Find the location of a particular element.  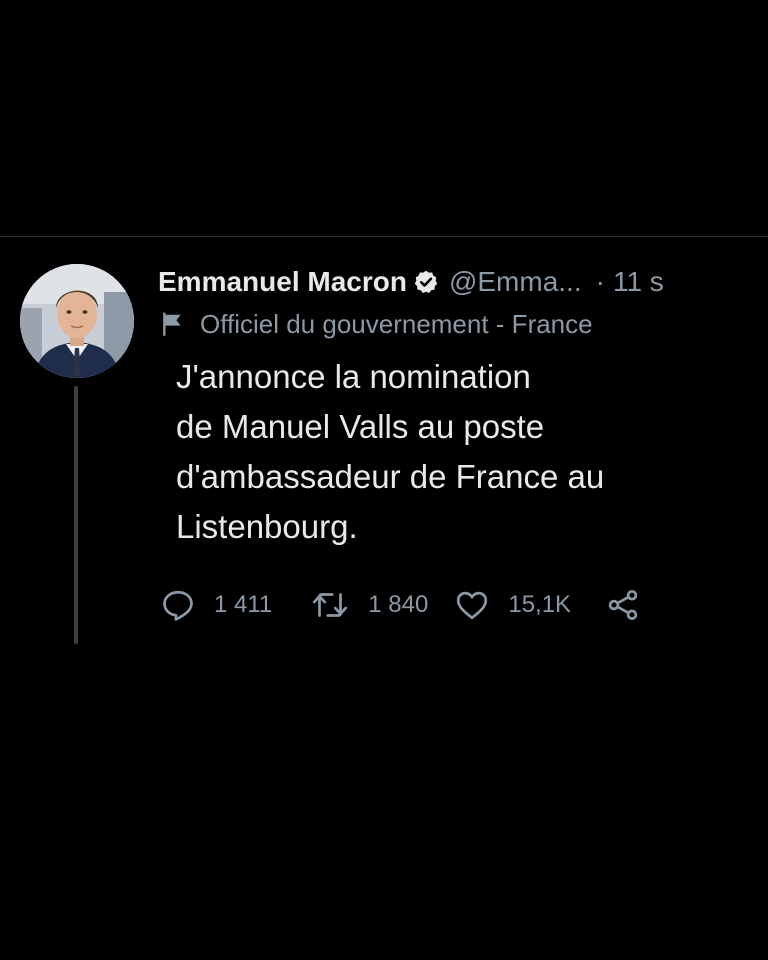

tweet-timestamp: 11 s is located at coordinates (638, 282).